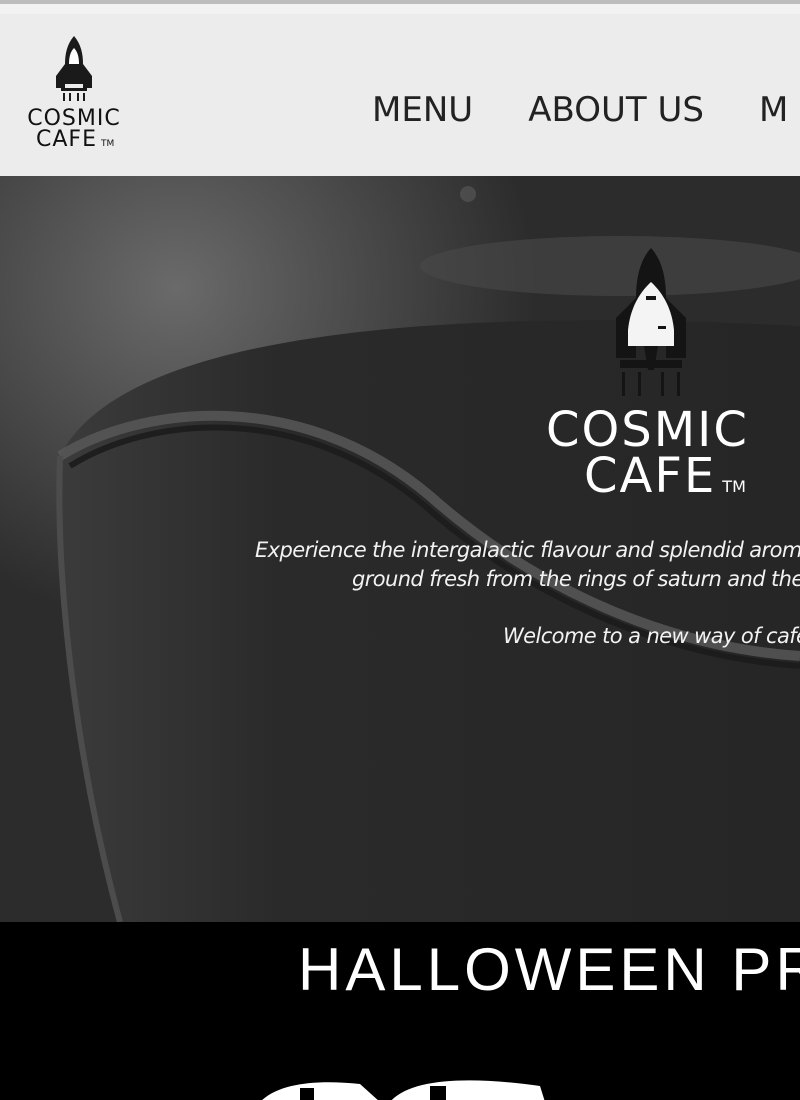 The width and height of the screenshot is (800, 1100). I want to click on site-header: COSMIC CAFE TM MENU ABOUT US M, so click(400, 95).